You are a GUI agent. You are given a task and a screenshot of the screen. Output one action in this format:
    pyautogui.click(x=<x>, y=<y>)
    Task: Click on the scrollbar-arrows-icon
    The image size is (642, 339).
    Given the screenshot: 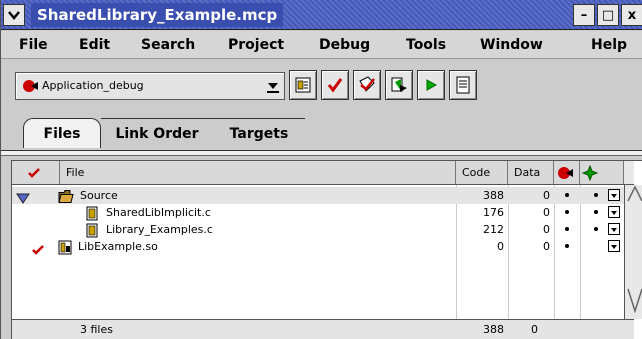 What is the action you would take?
    pyautogui.click(x=634, y=249)
    